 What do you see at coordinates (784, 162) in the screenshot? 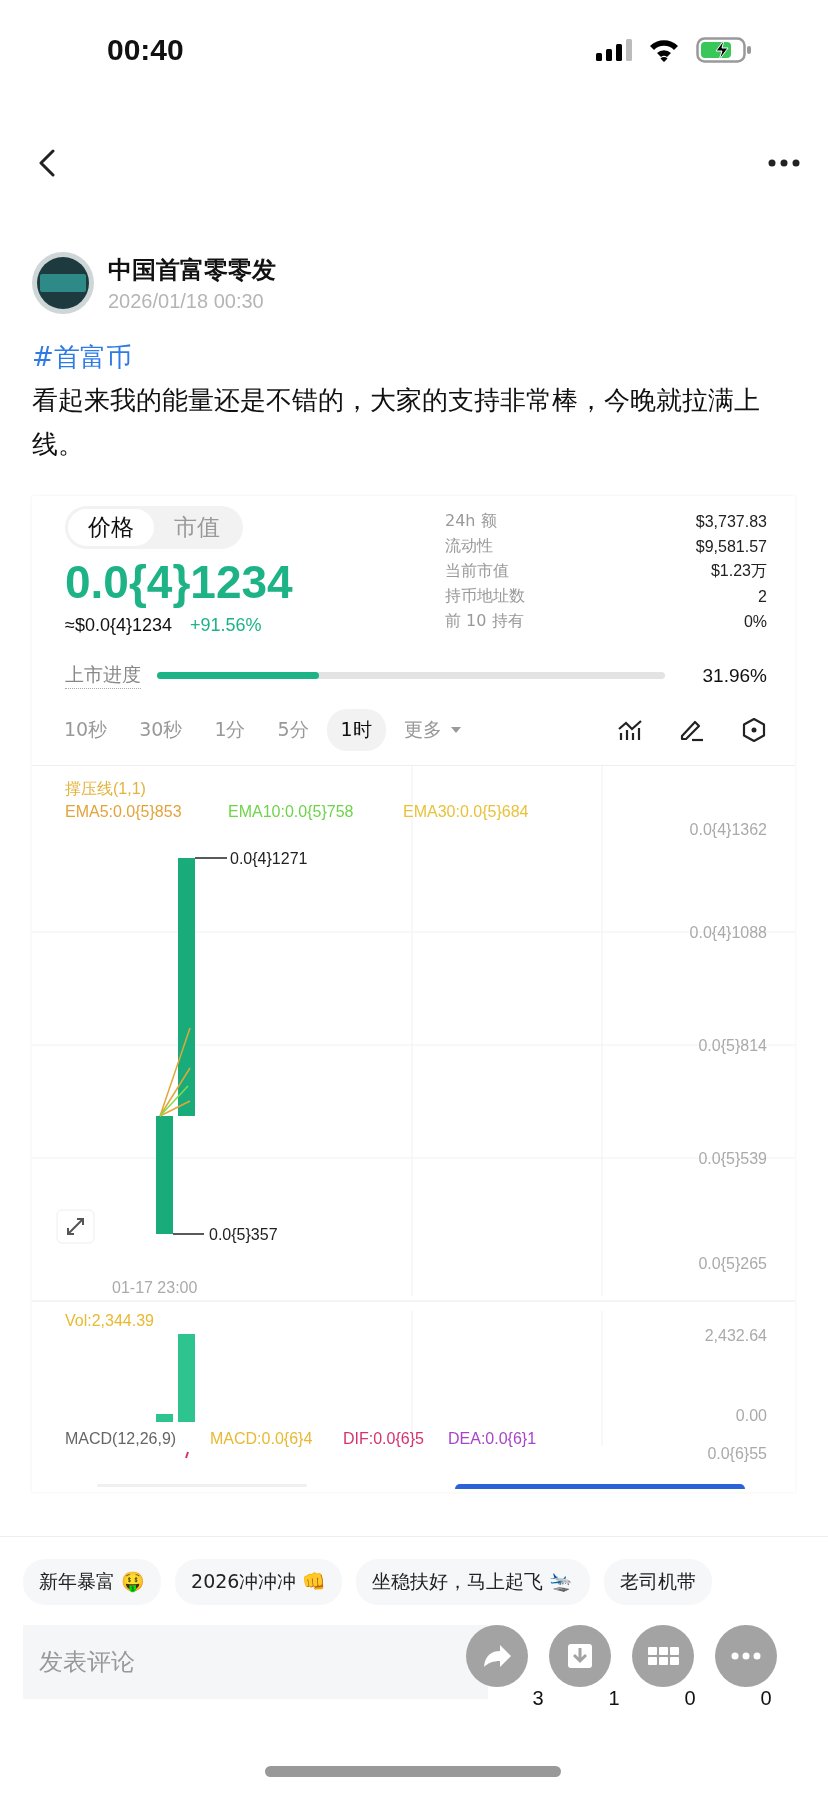
I see `more-icon` at bounding box center [784, 162].